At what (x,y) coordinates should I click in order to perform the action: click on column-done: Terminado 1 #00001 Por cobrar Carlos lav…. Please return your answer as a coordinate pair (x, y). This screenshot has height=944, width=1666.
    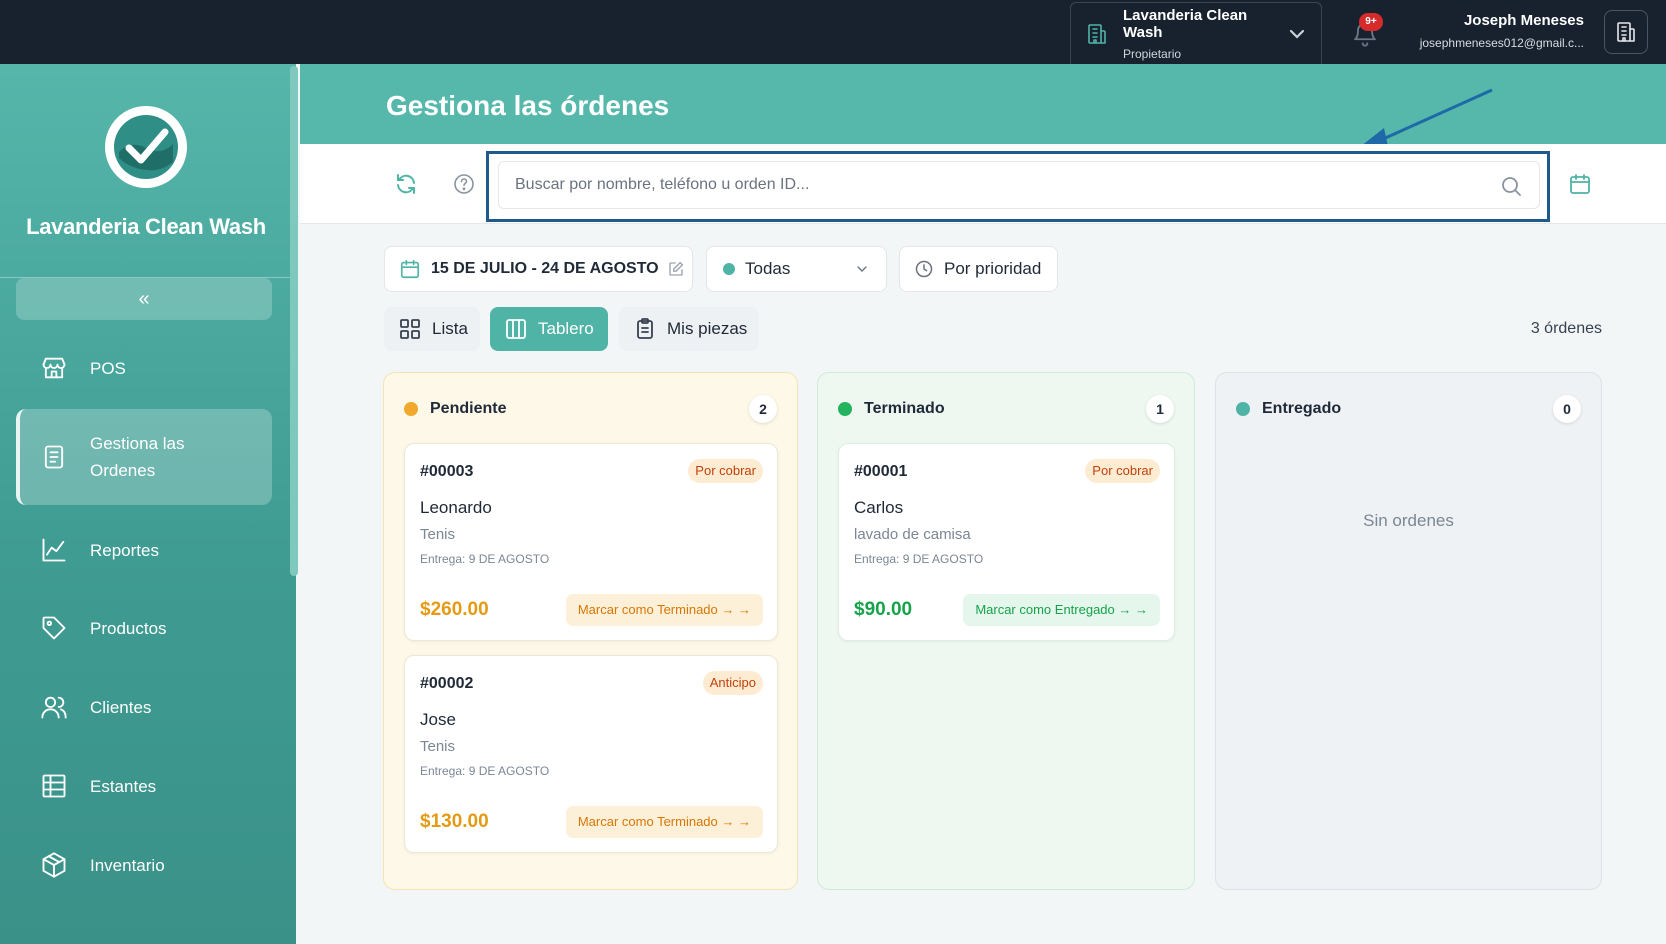
    Looking at the image, I should click on (1006, 631).